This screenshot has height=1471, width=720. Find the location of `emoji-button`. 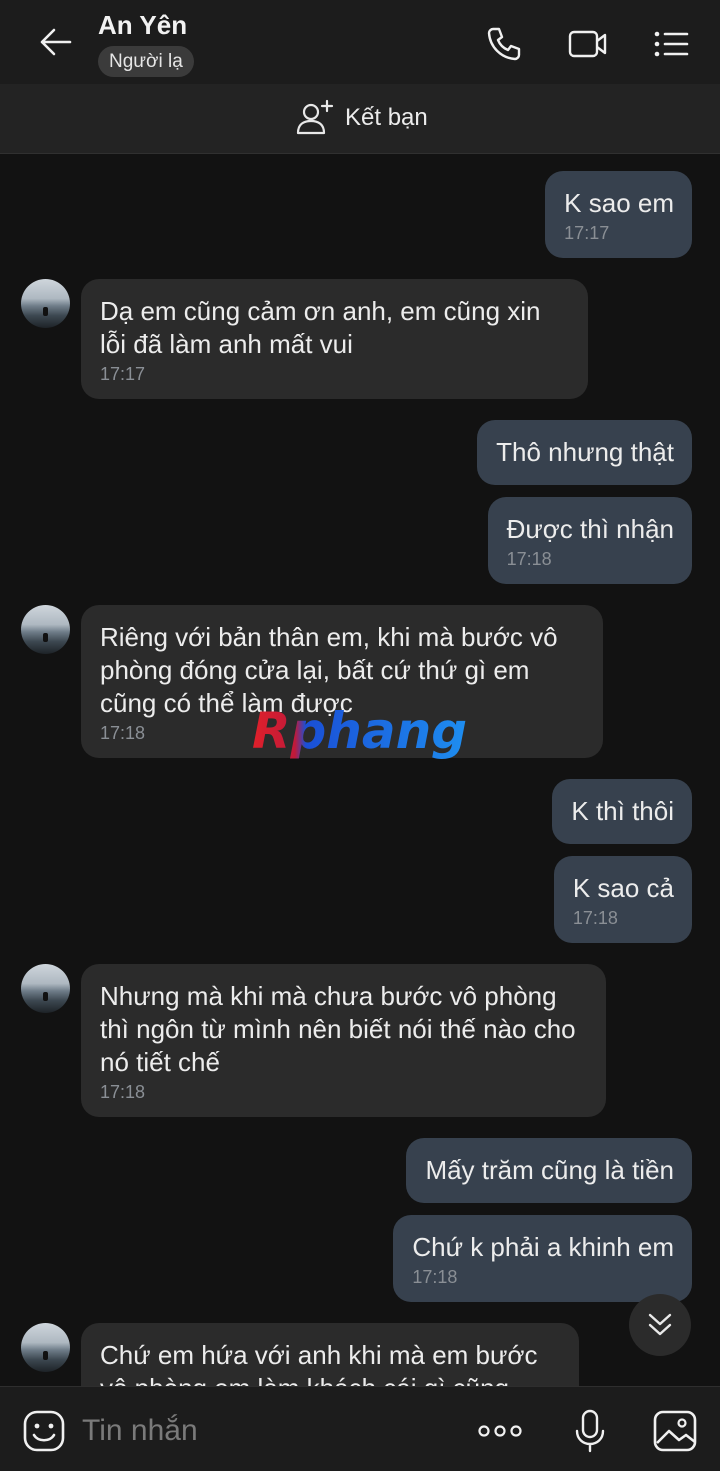

emoji-button is located at coordinates (44, 1431).